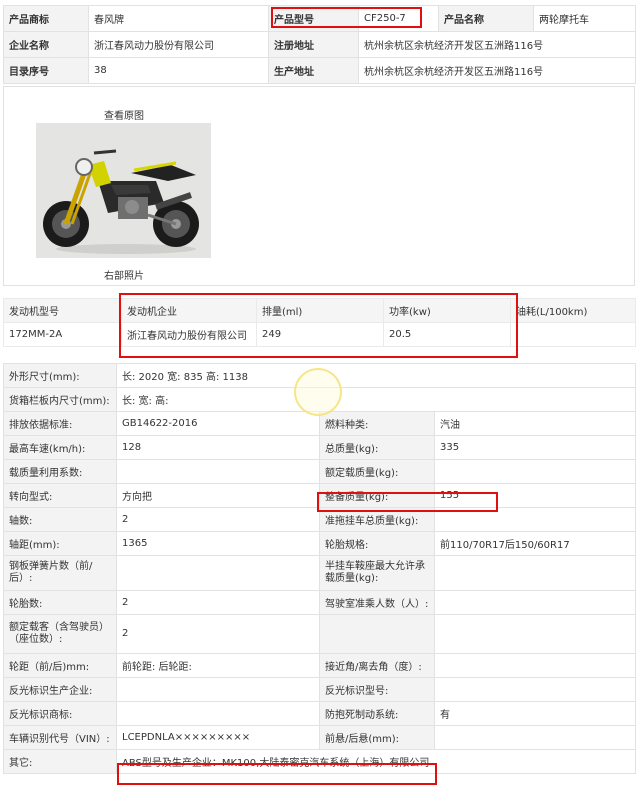  Describe the element at coordinates (60, 602) in the screenshot. I see `spec-label-left: 轮胎数:` at that location.